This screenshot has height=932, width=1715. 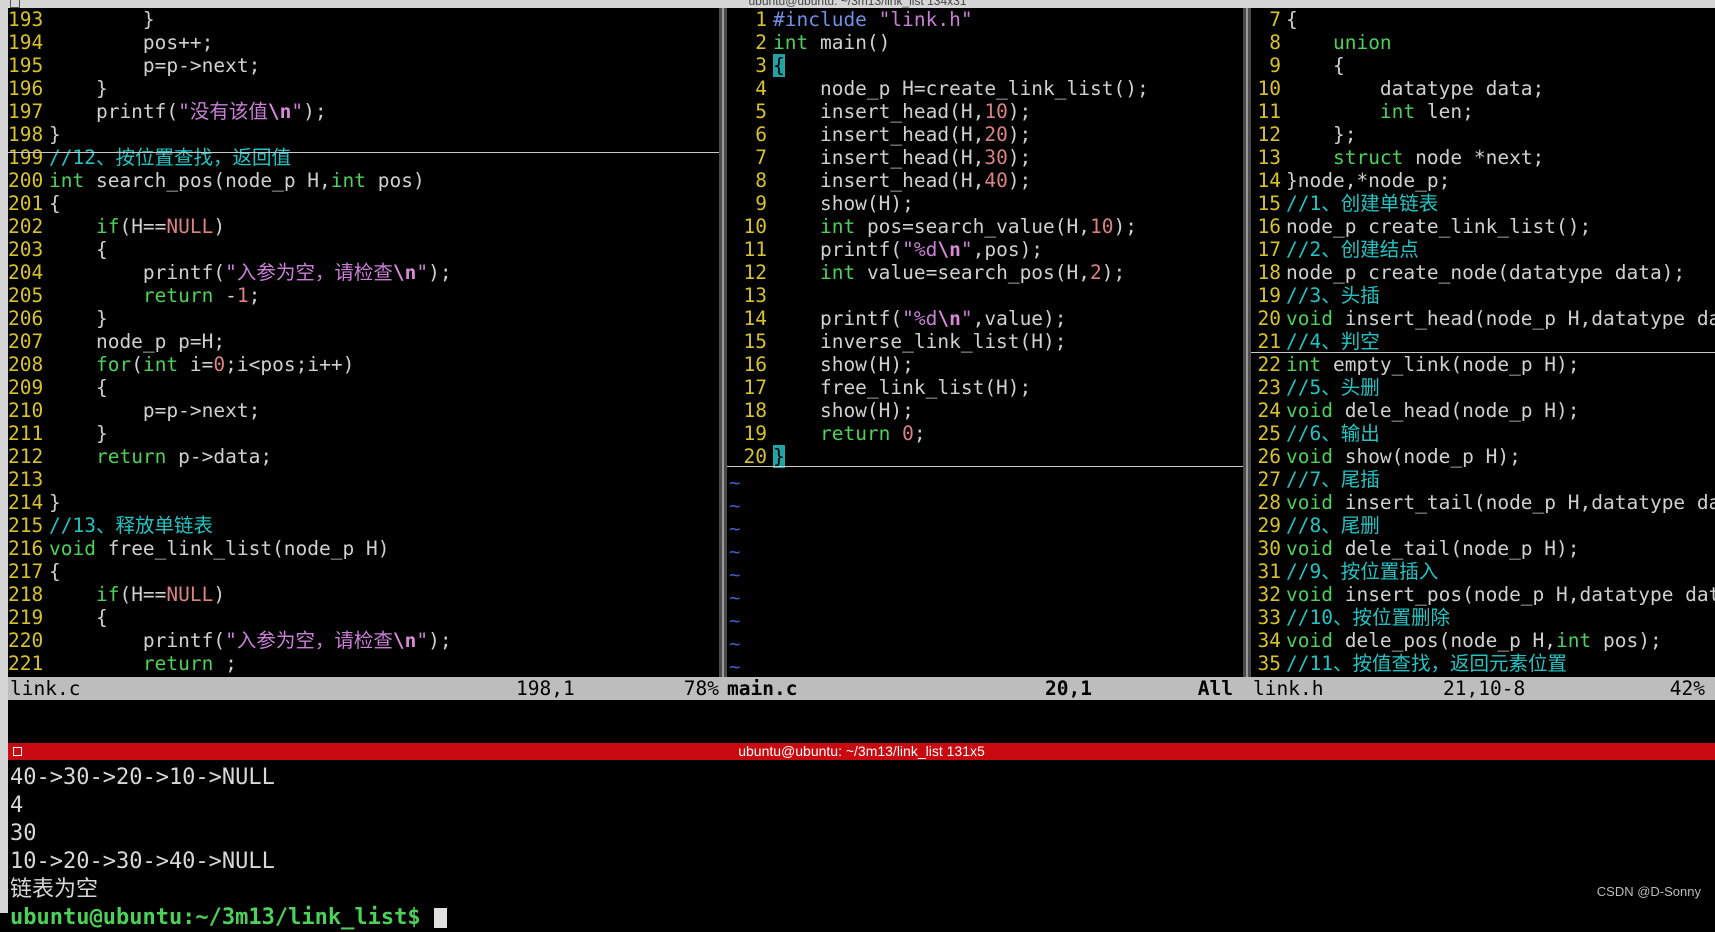 What do you see at coordinates (1483, 157) in the screenshot?
I see `code-line: 13 struct node *next;` at bounding box center [1483, 157].